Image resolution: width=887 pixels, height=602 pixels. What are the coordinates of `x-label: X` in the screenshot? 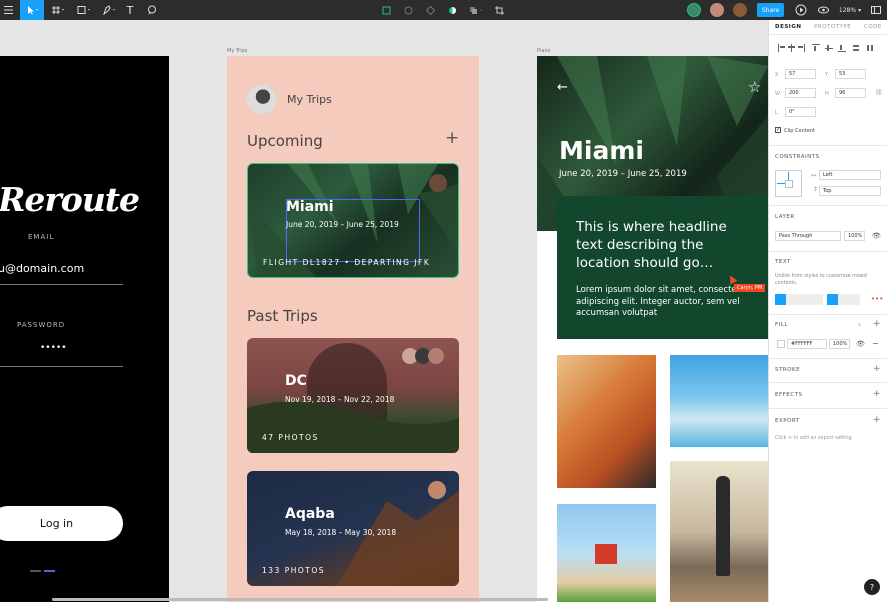 It's located at (777, 75).